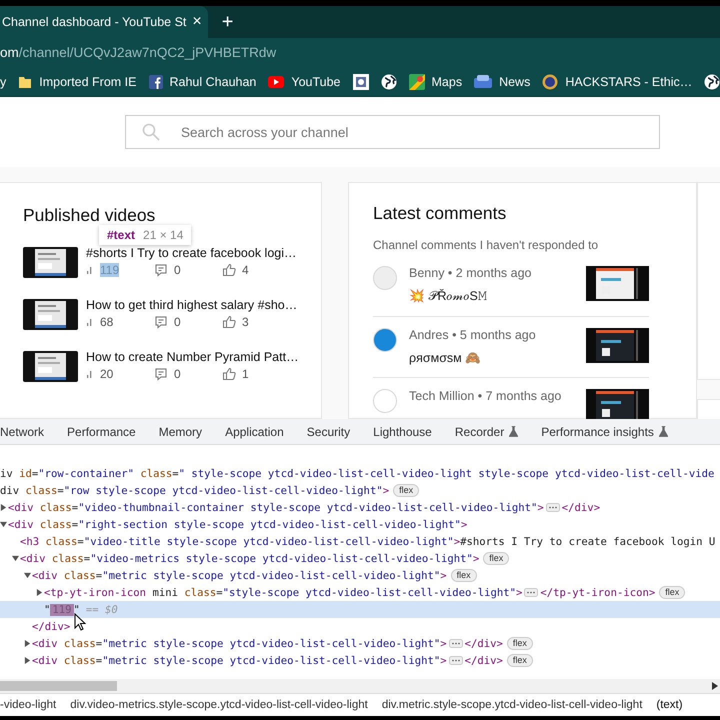  I want to click on view-count: 20, so click(107, 374).